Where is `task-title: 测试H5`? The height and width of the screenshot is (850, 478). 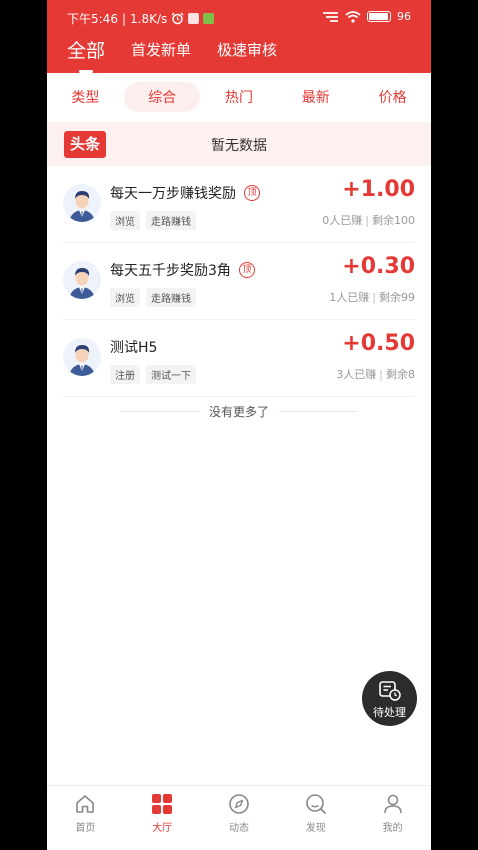
task-title: 测试H5 is located at coordinates (133, 347).